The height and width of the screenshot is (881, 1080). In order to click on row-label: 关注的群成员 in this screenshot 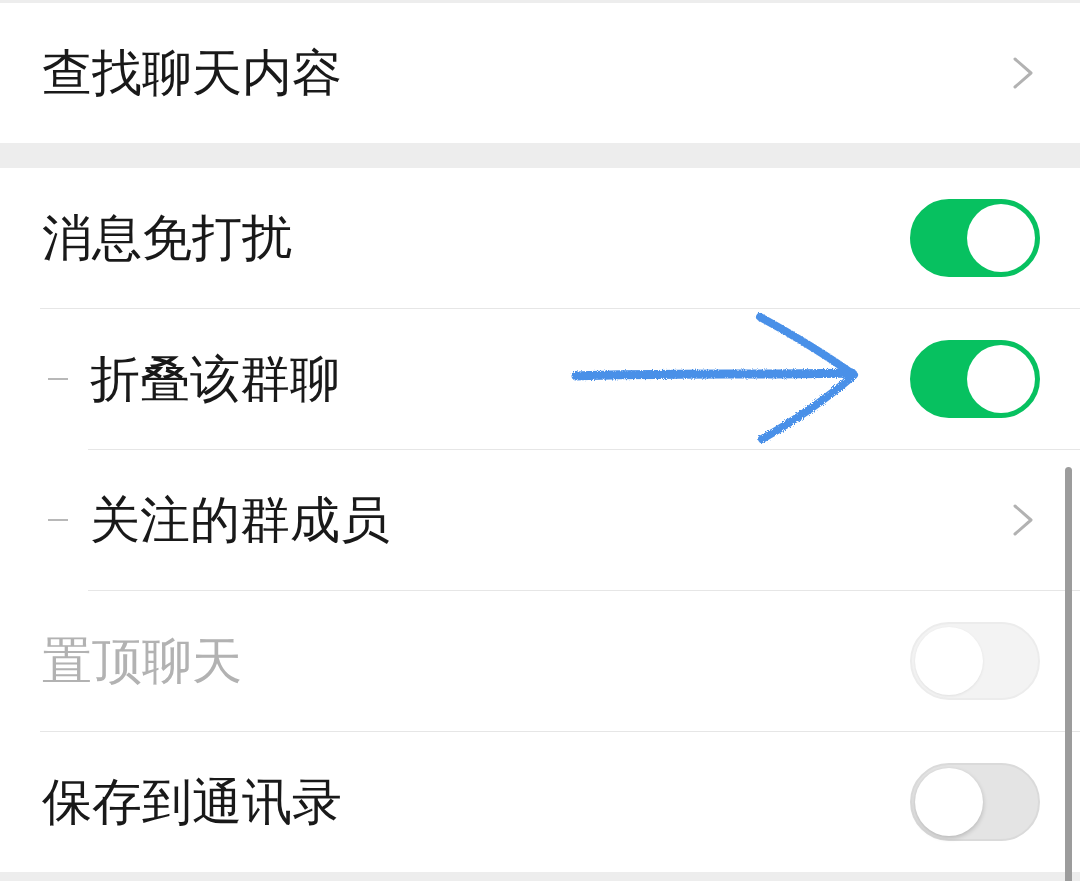, I will do `click(240, 520)`.